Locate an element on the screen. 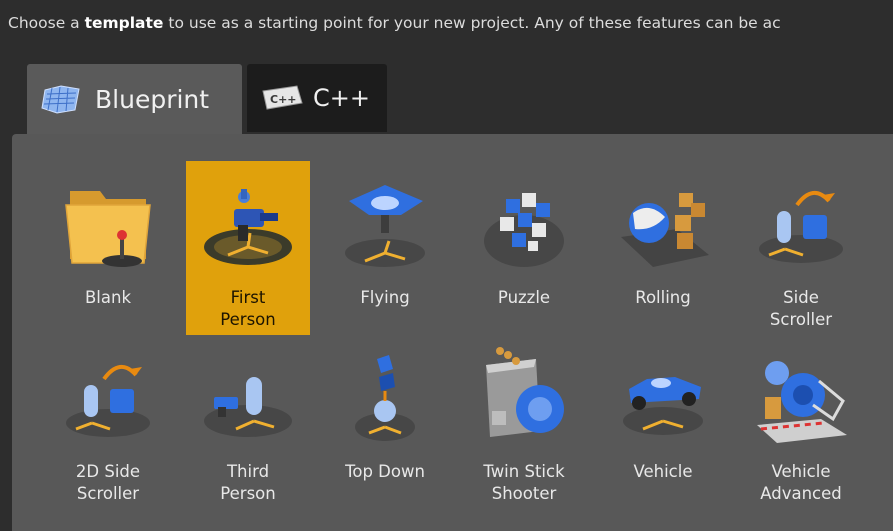  tab-cpp-label: C++ is located at coordinates (341, 98).